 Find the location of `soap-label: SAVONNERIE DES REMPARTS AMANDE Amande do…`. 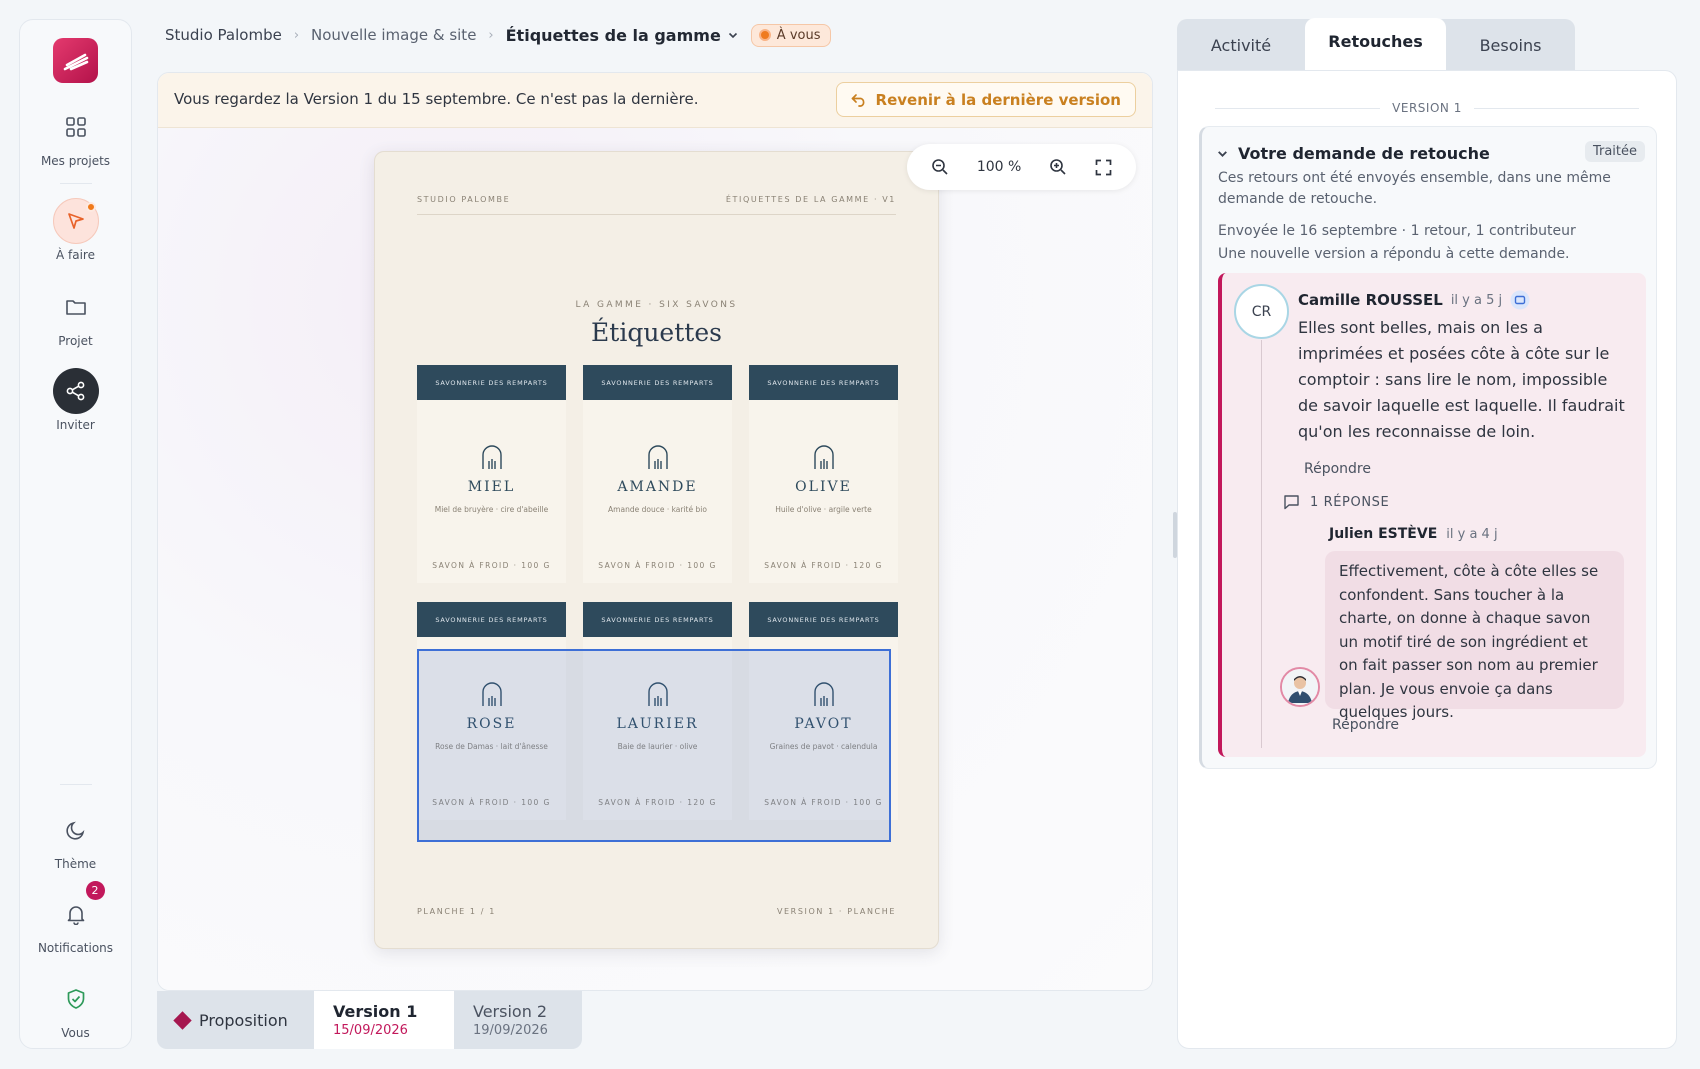

soap-label: SAVONNERIE DES REMPARTS AMANDE Amande do… is located at coordinates (657, 474).